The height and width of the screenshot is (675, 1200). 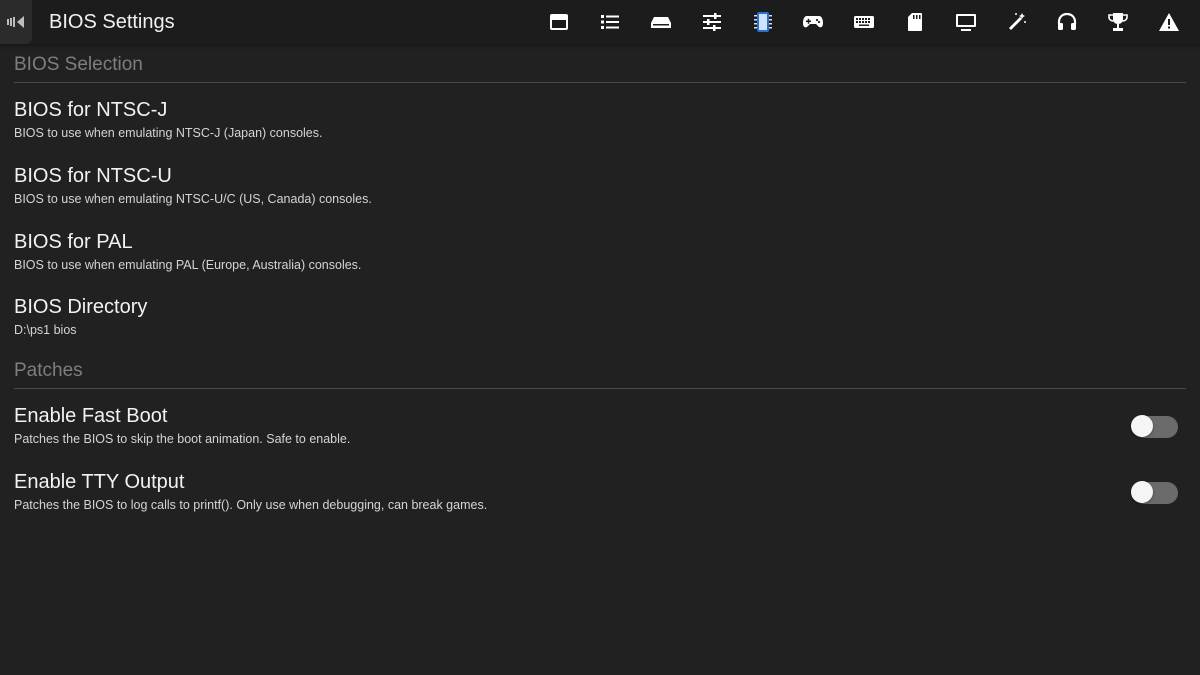 I want to click on fast-boot-toggle, so click(x=1154, y=426).